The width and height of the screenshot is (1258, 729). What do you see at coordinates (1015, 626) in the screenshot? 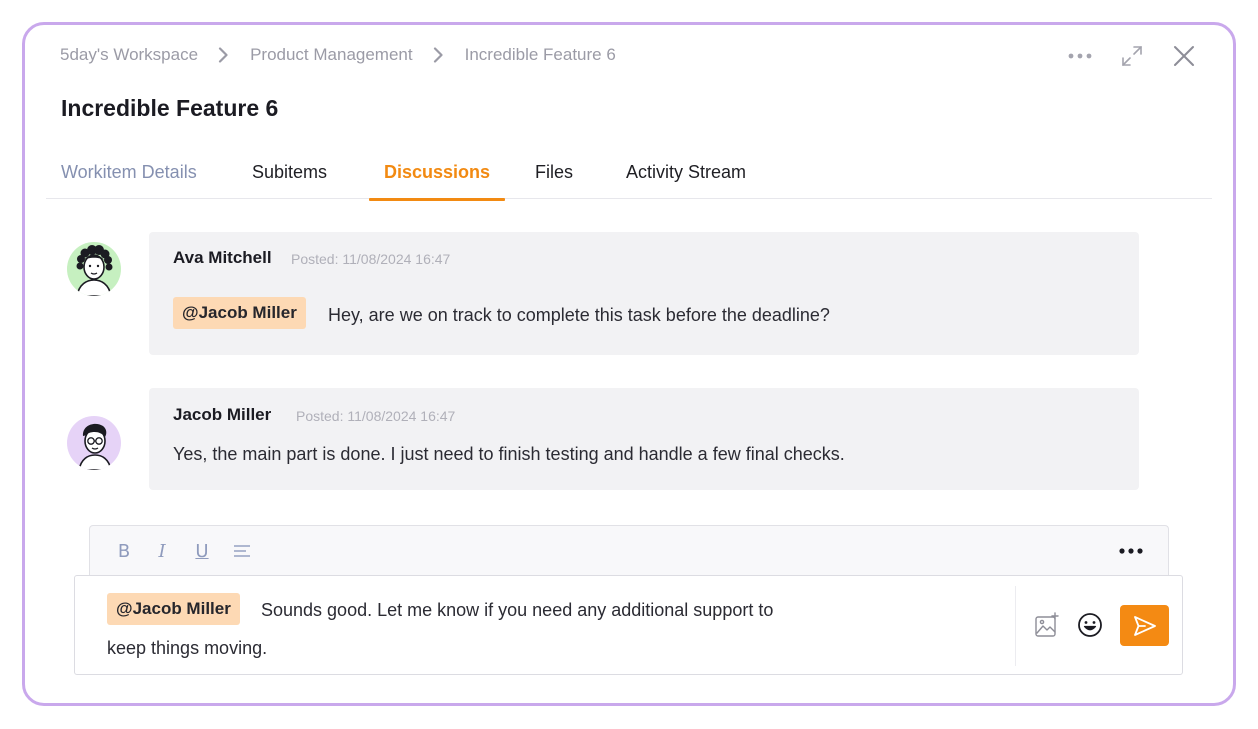
I see `composer-divider` at bounding box center [1015, 626].